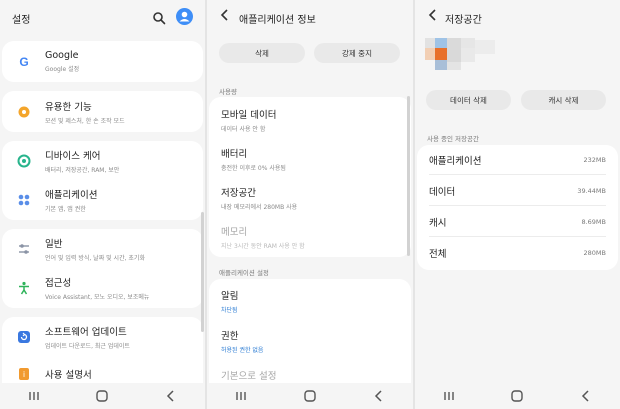  I want to click on section-label-app-settings: 애플리케이션 설정, so click(244, 273).